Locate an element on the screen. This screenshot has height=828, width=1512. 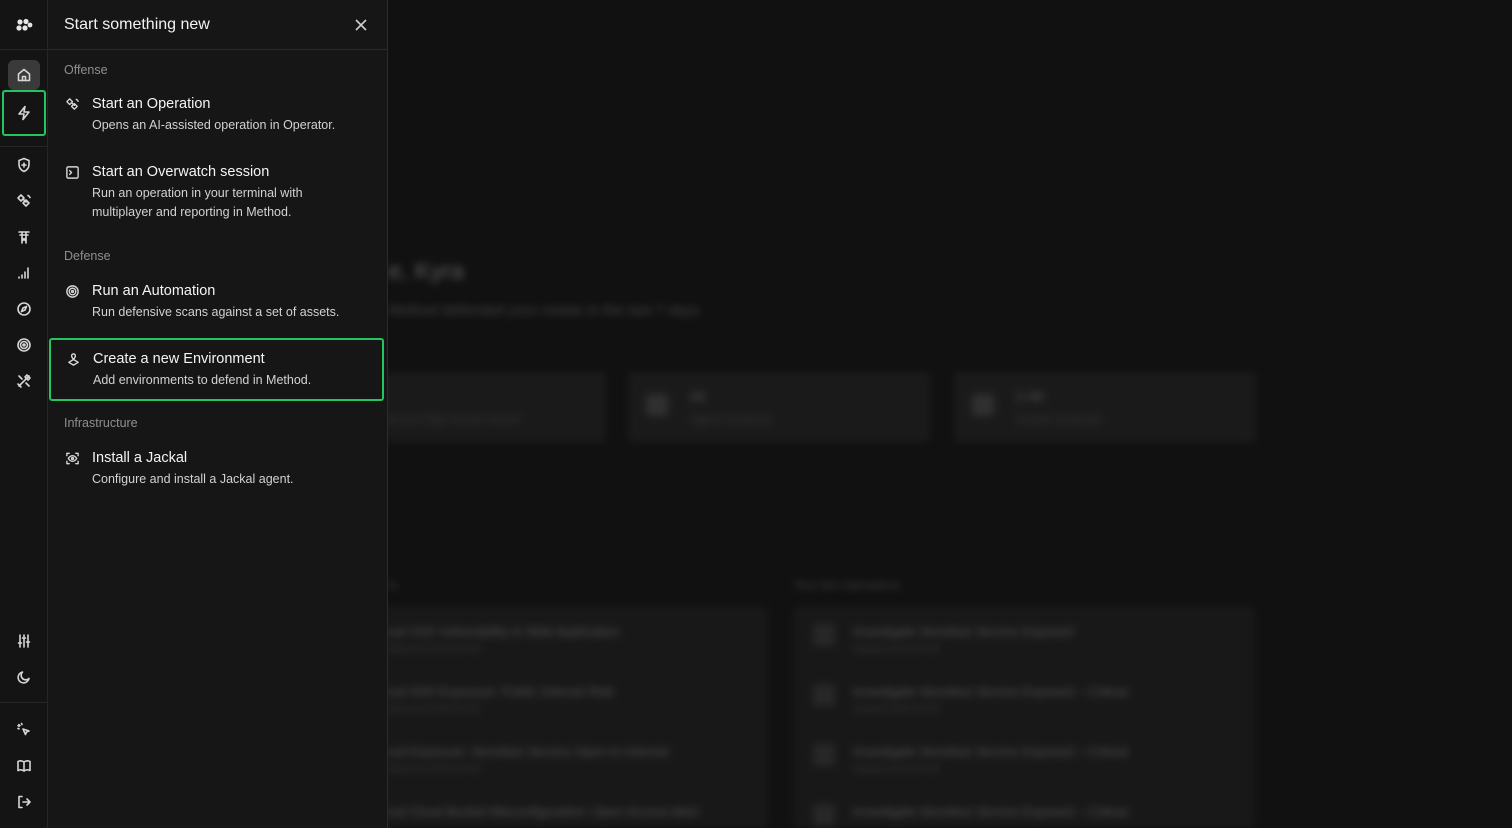
tower-icon is located at coordinates (24, 237).